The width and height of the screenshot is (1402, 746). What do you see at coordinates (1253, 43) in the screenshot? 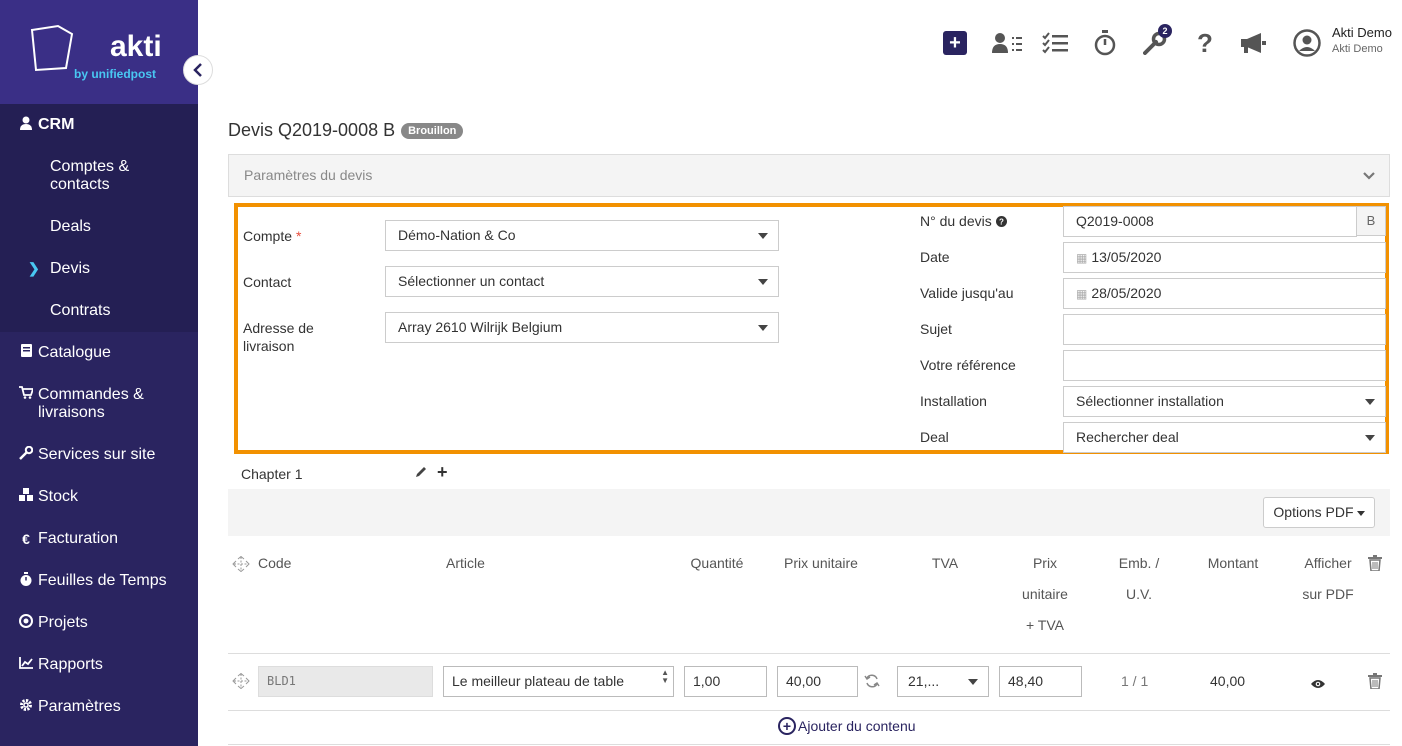
I see `announcements-button` at bounding box center [1253, 43].